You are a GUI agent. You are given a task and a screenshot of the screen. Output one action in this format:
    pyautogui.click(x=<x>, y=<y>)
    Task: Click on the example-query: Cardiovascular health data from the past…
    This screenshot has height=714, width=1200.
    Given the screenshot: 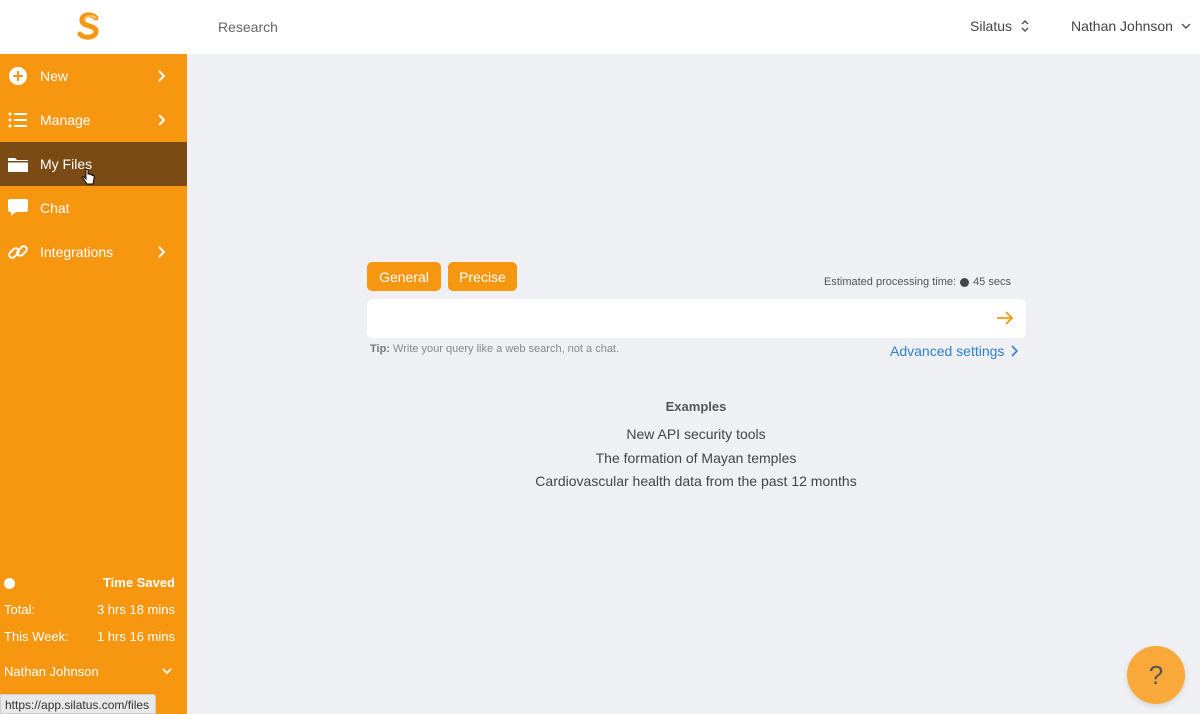 What is the action you would take?
    pyautogui.click(x=600, y=481)
    